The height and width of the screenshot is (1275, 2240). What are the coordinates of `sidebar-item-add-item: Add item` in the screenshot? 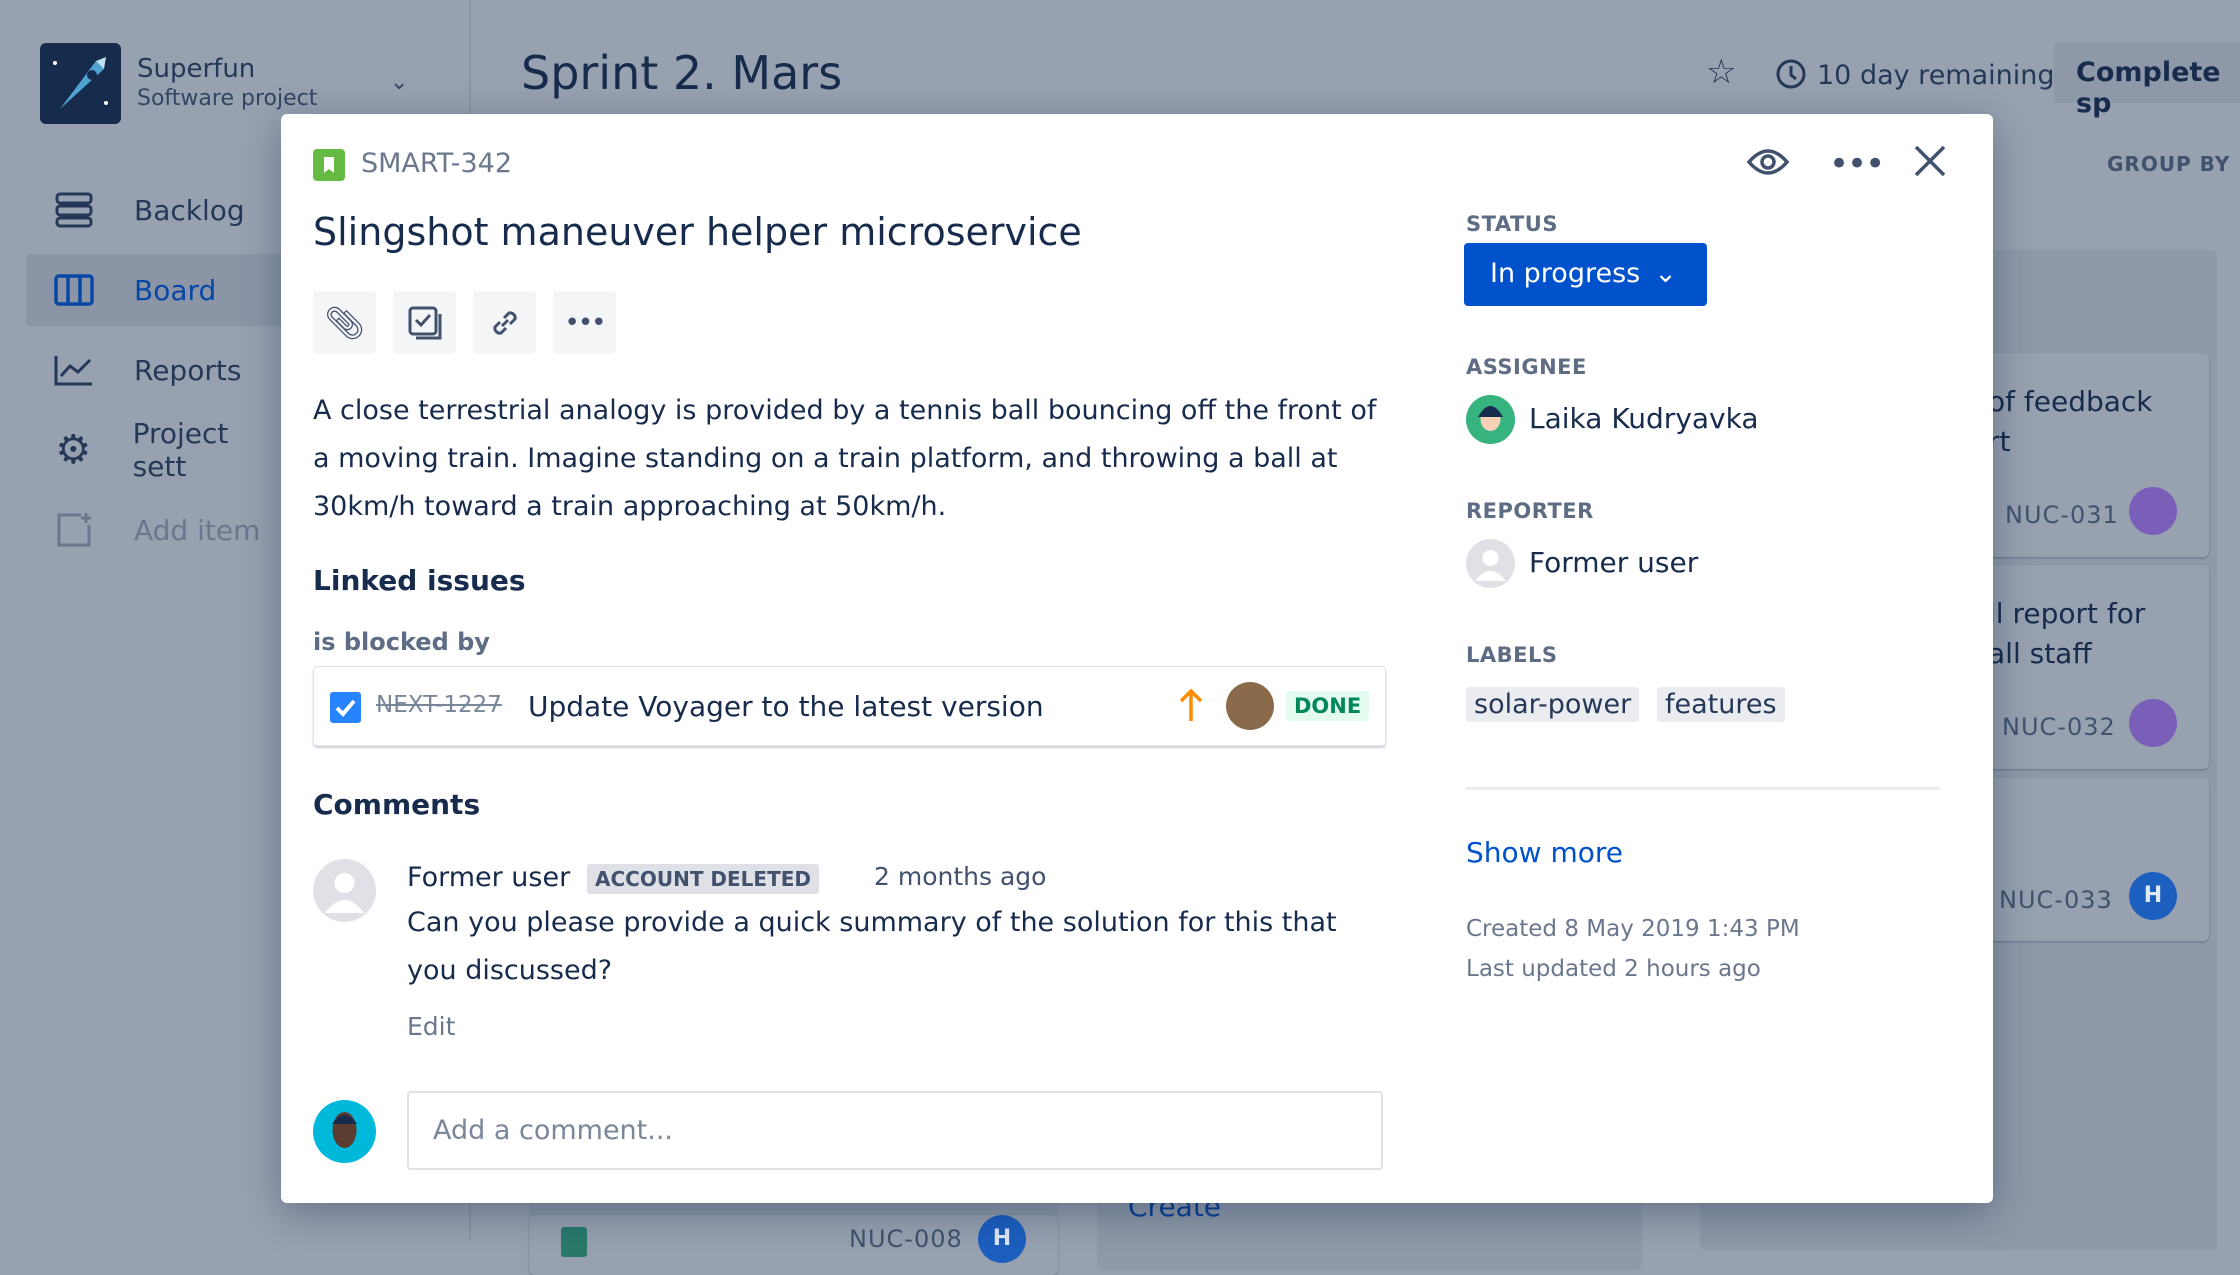 It's located at (156, 530).